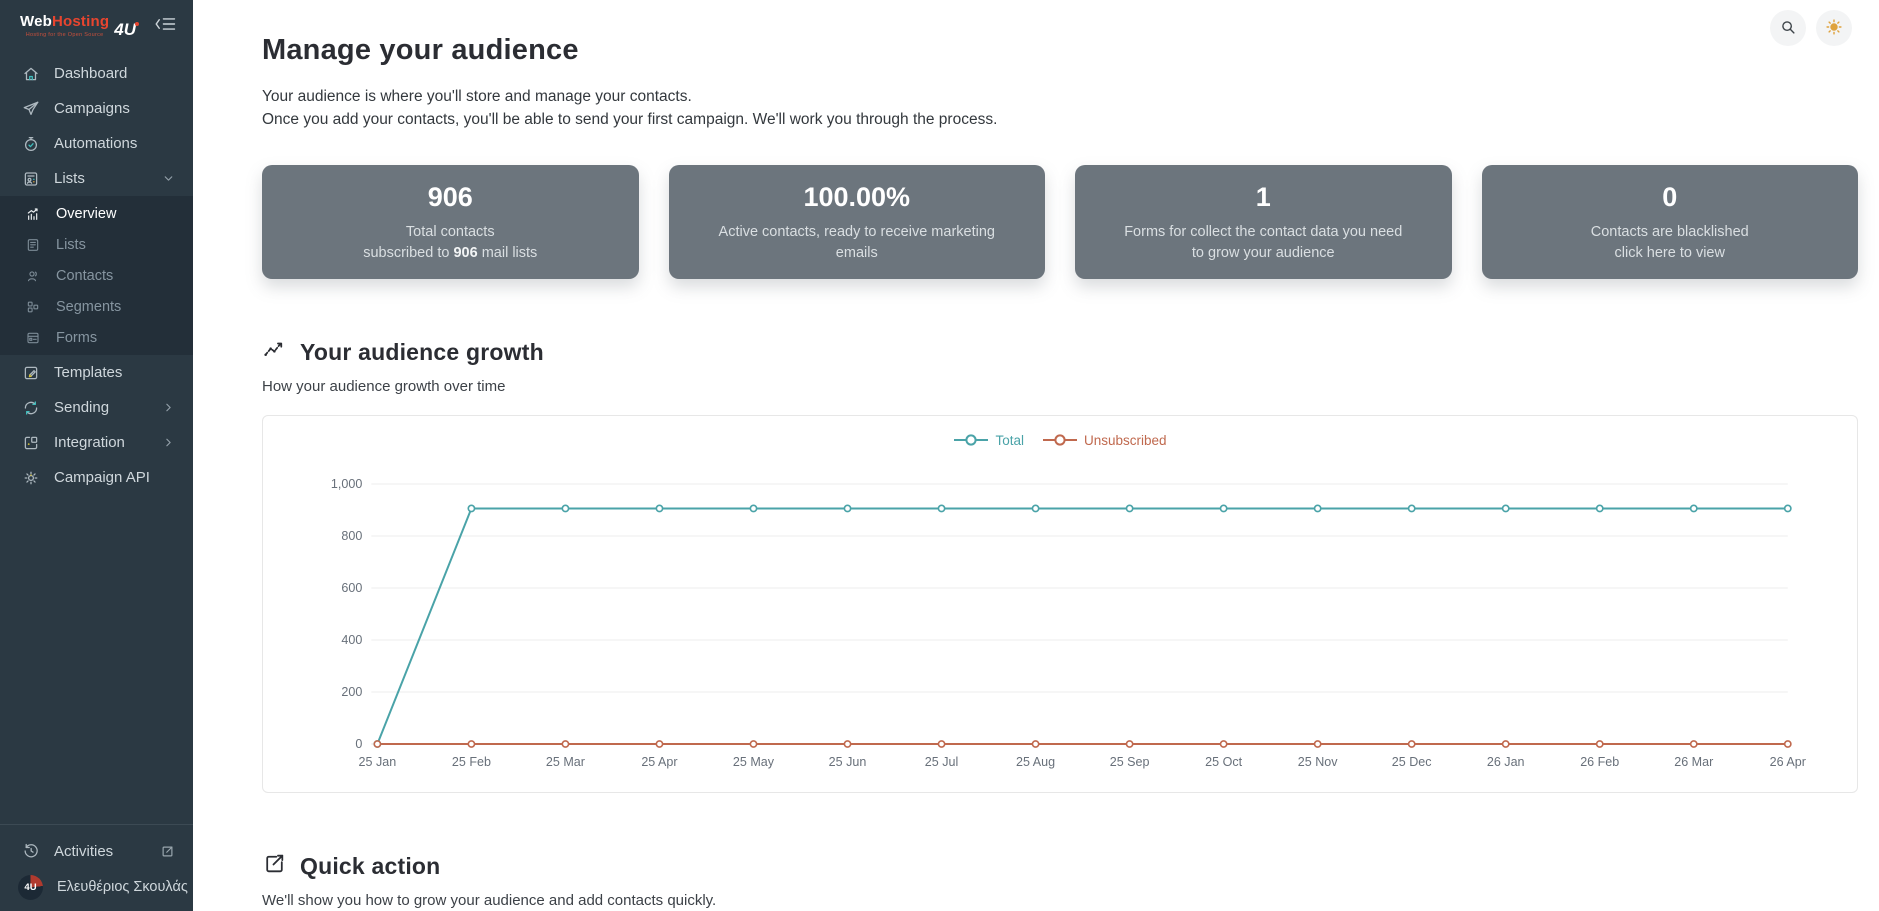 This screenshot has height=911, width=1879. I want to click on stat-value: 906, so click(450, 196).